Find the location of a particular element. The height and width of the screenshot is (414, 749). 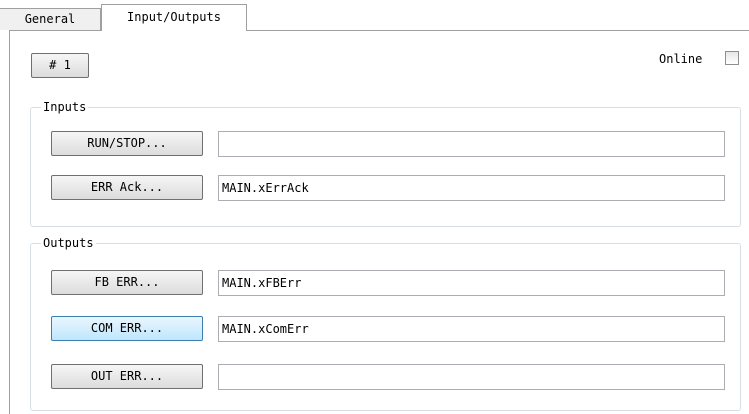

out-err-field is located at coordinates (471, 377).